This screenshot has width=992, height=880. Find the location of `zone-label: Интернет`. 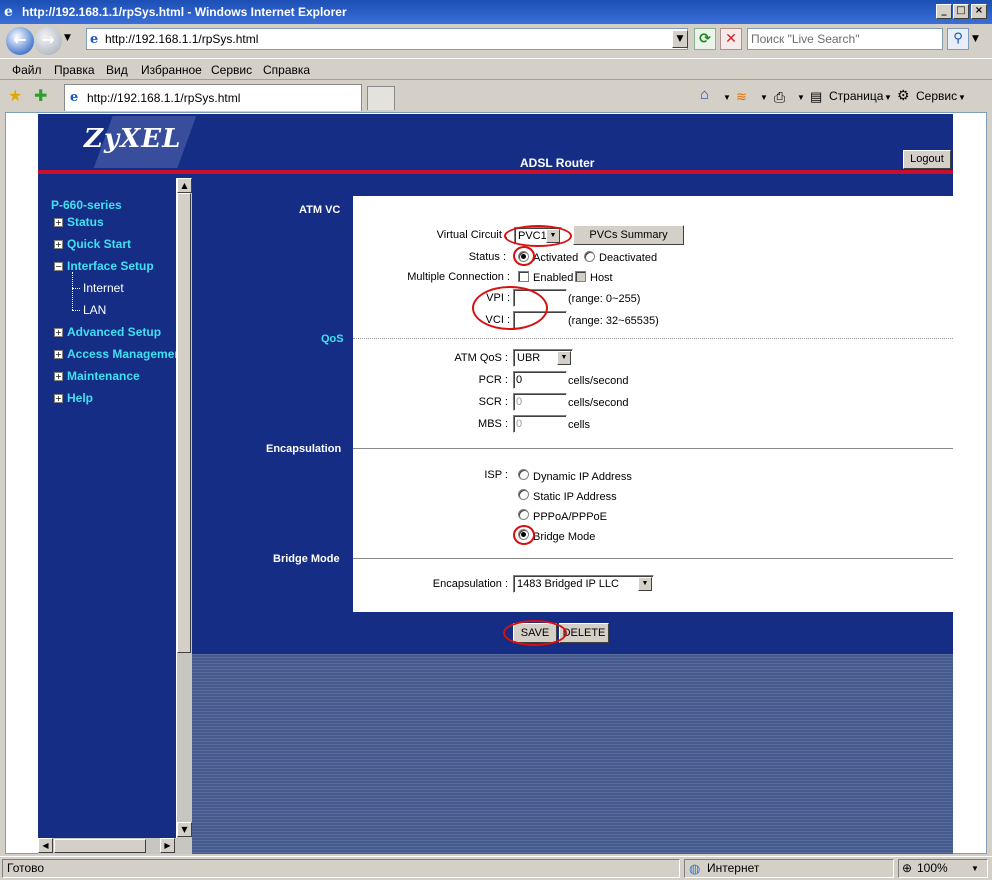

zone-label: Интернет is located at coordinates (733, 868).